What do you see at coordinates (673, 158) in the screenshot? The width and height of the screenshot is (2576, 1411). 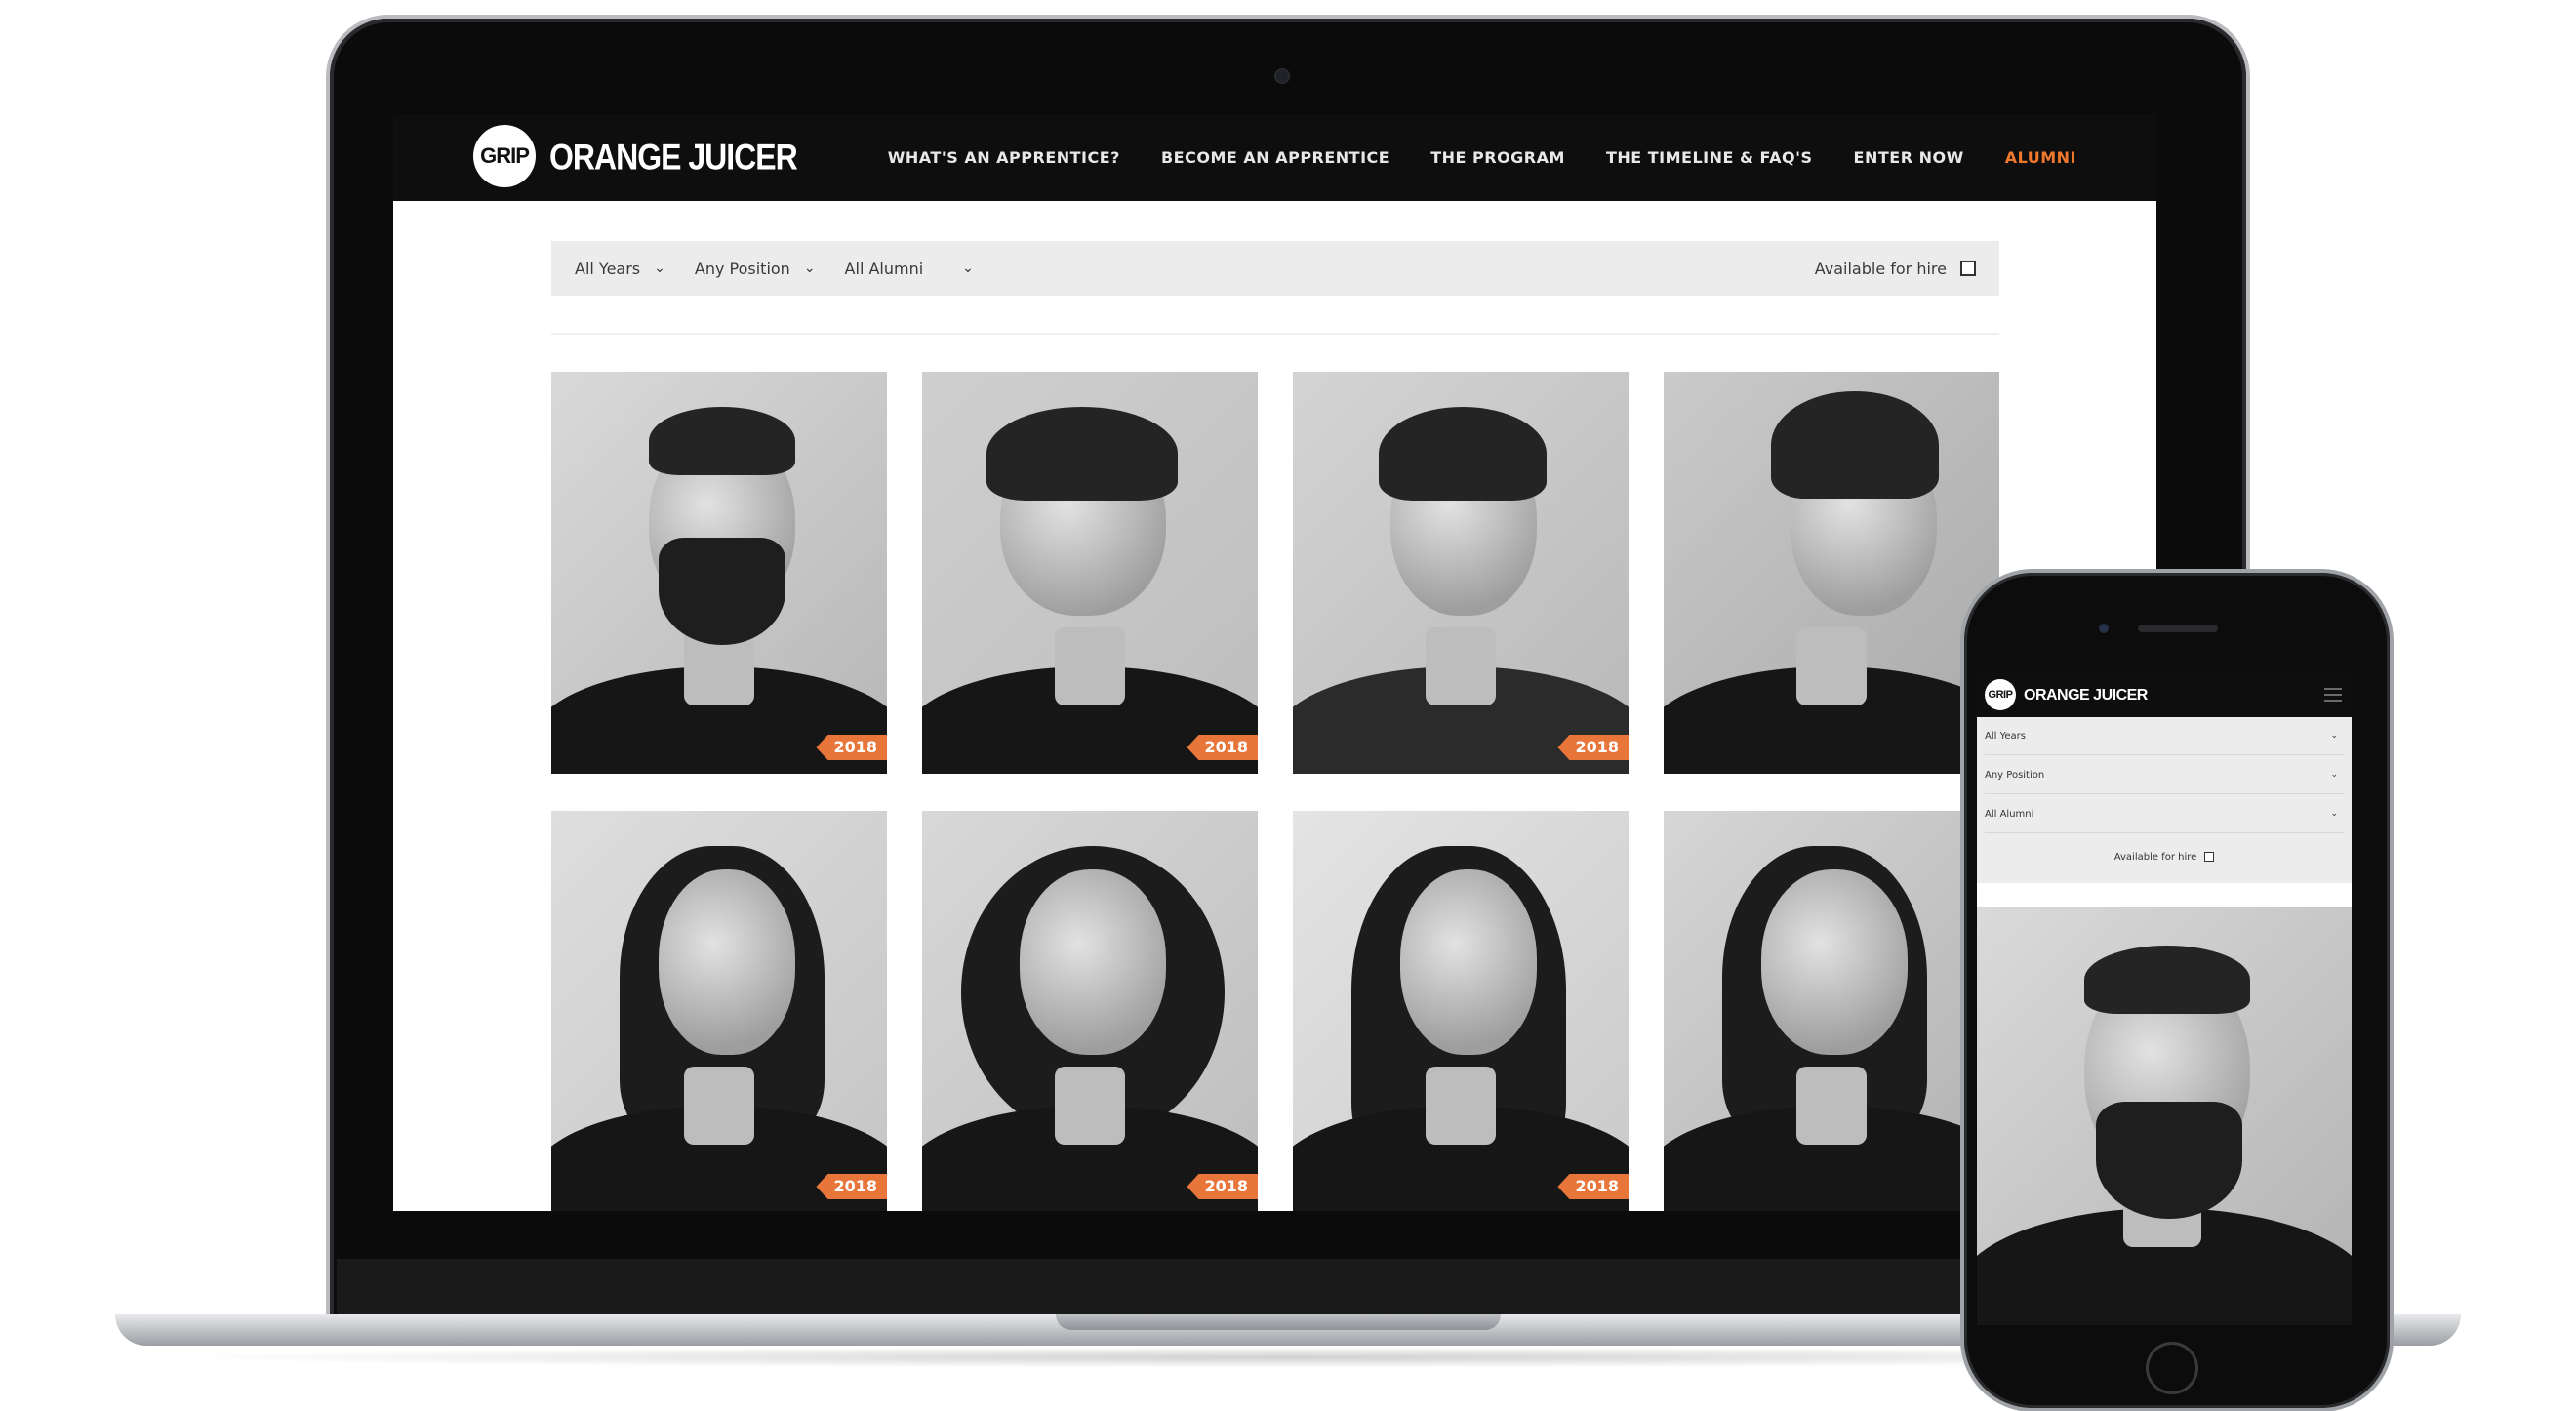 I see `site-logo-text: ORANGE JUICER` at bounding box center [673, 158].